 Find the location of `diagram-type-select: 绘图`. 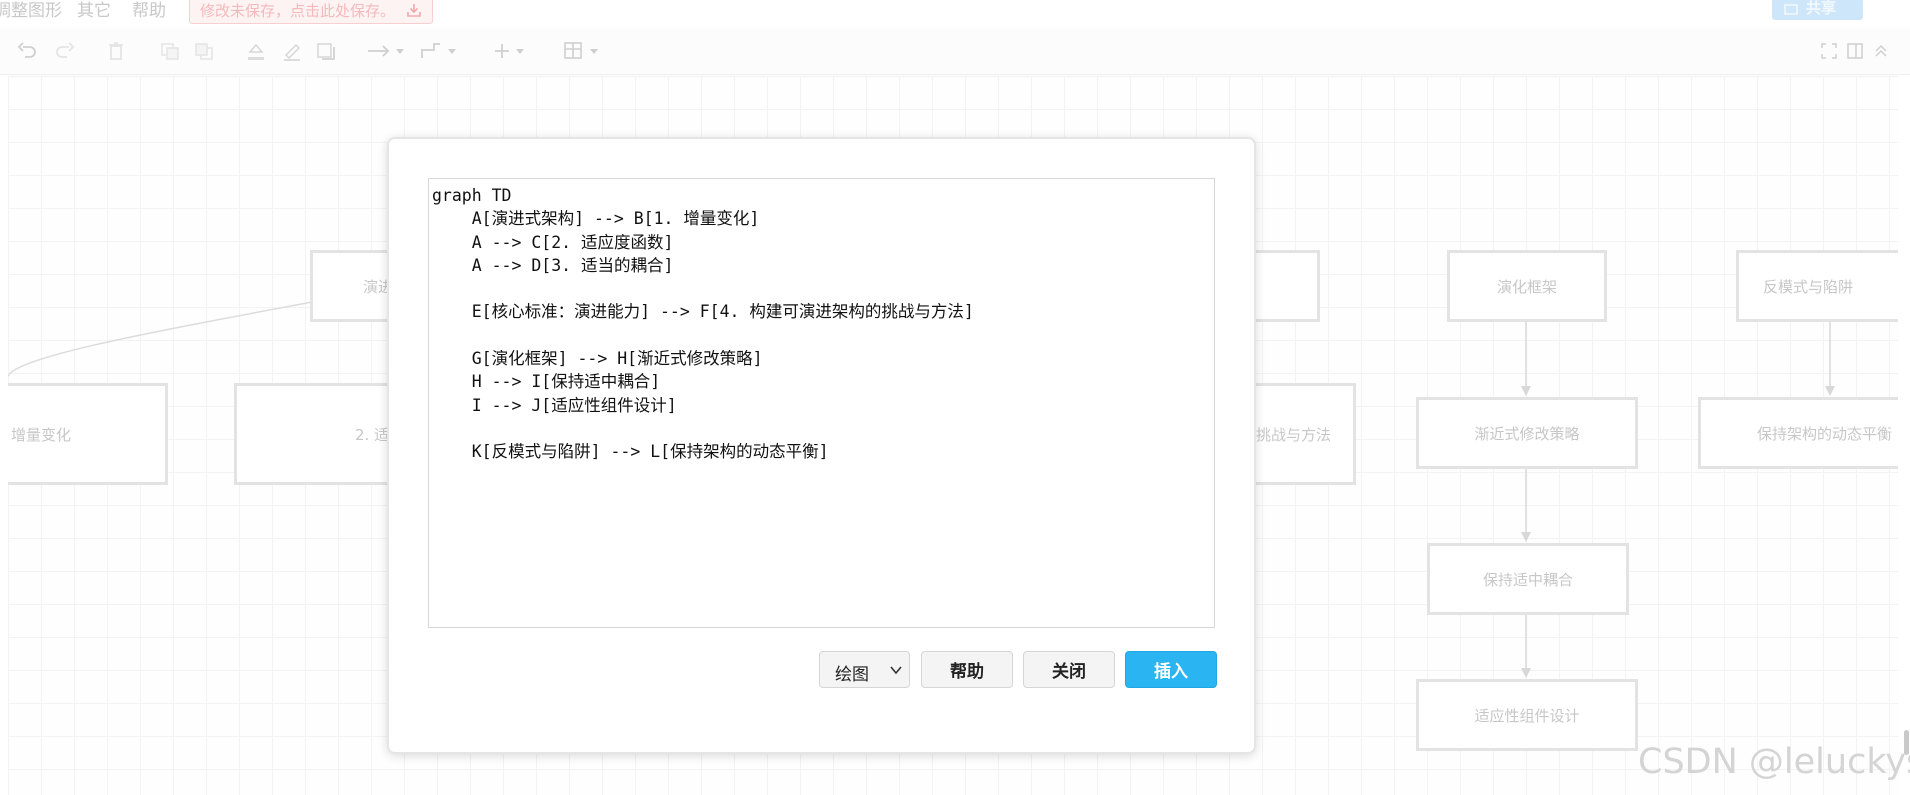

diagram-type-select: 绘图 is located at coordinates (864, 669).